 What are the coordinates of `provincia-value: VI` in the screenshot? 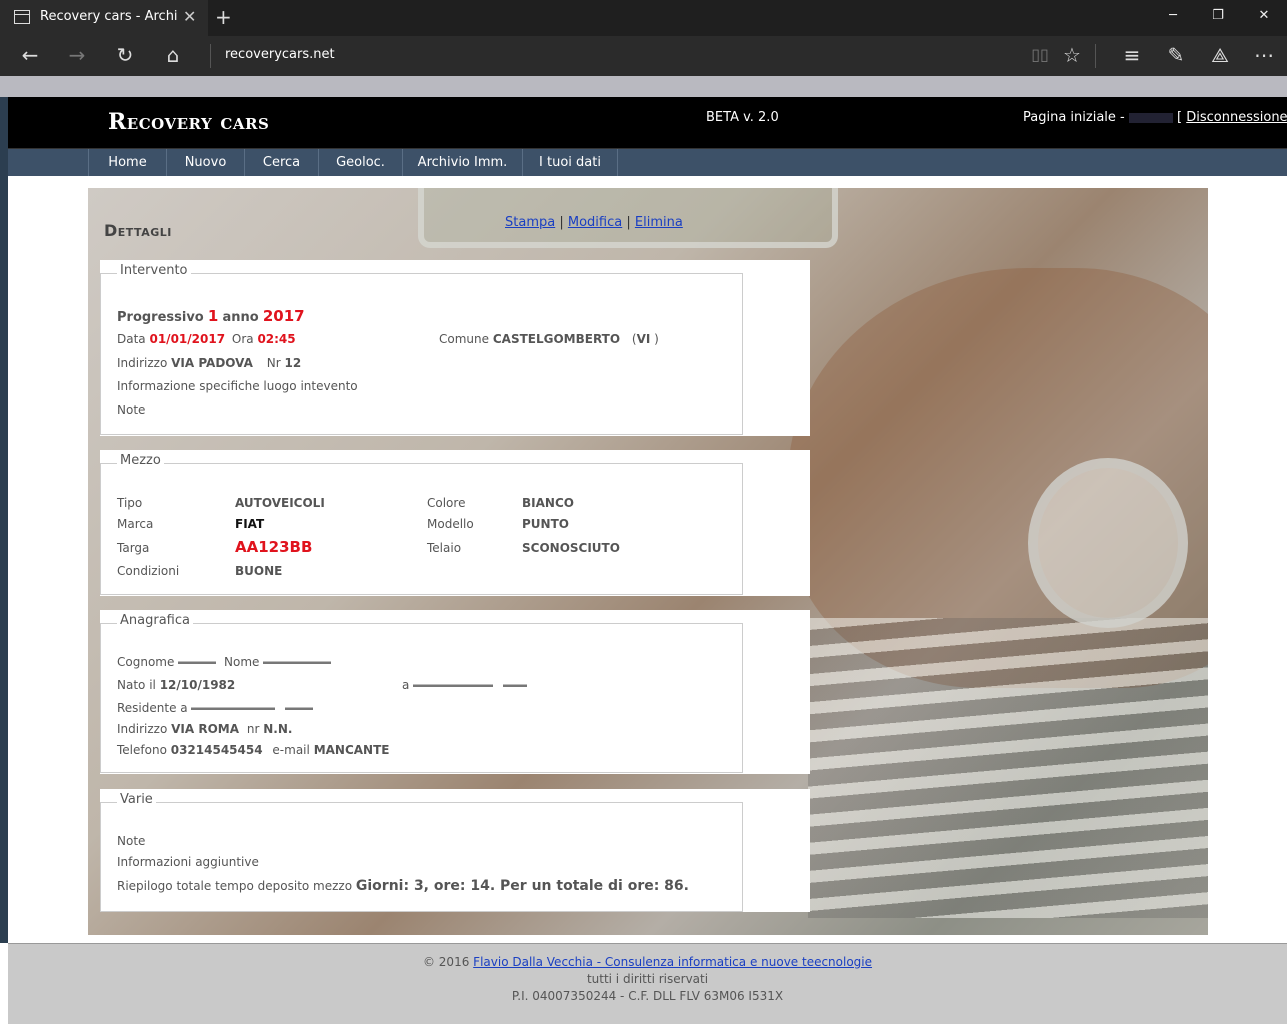 It's located at (643, 339).